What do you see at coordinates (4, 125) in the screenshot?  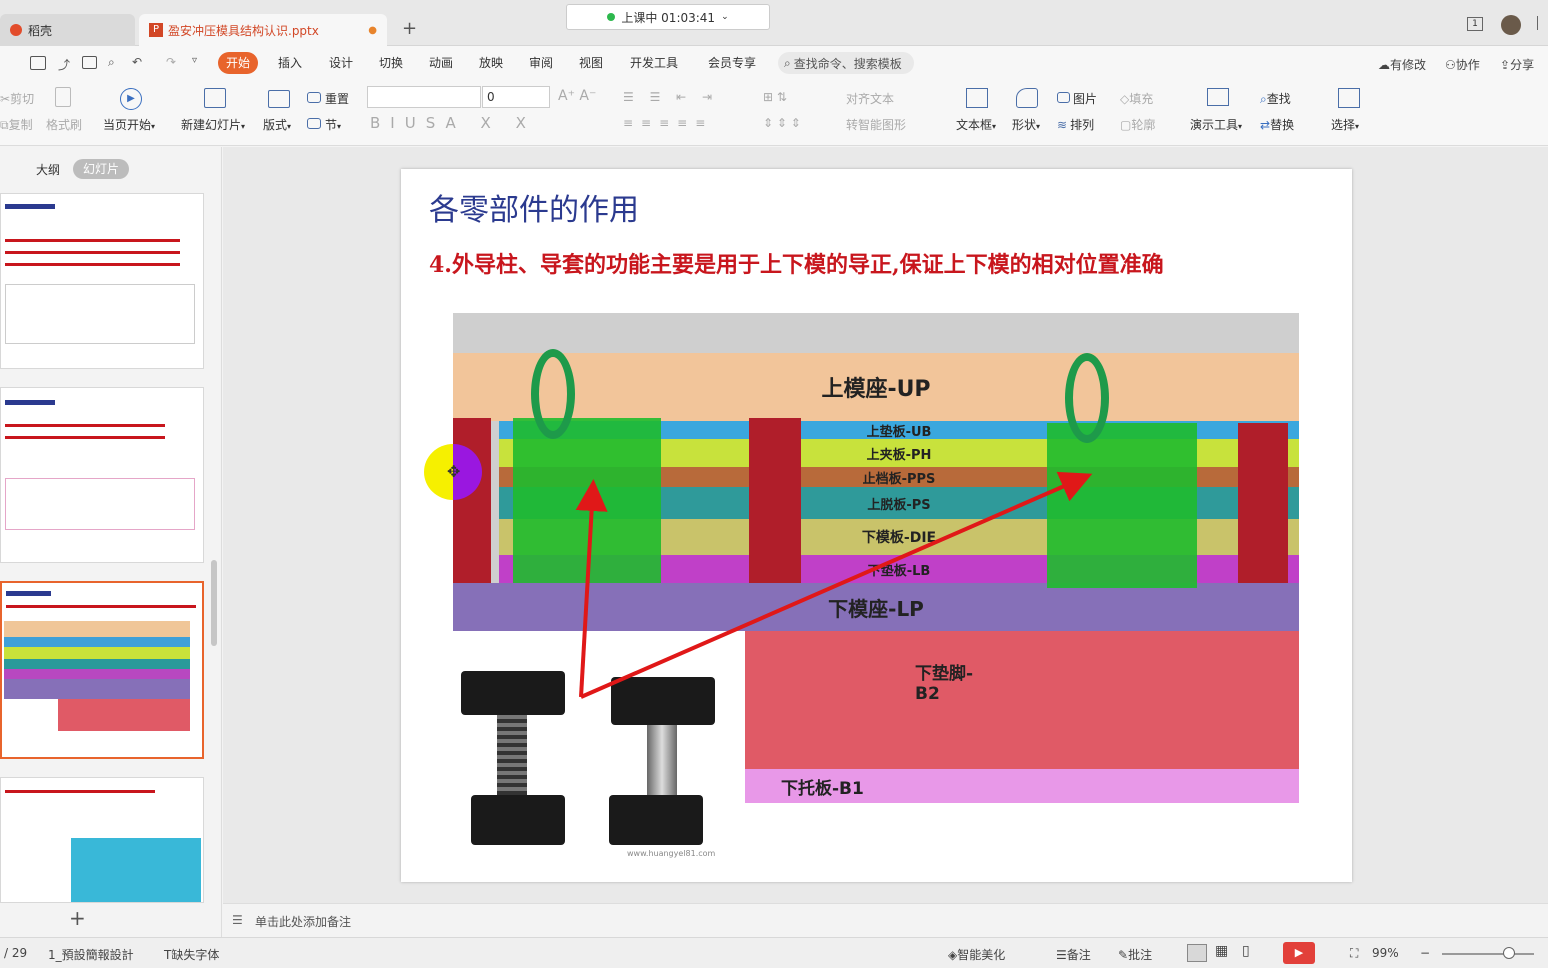 I see `copy-icon: ⧉` at bounding box center [4, 125].